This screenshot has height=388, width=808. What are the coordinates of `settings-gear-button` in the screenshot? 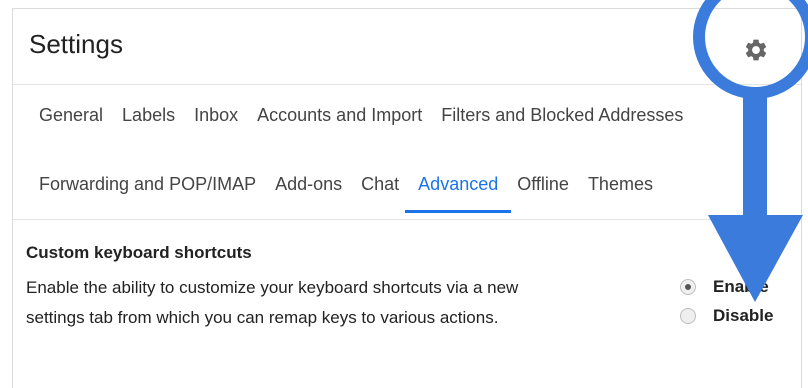 It's located at (756, 50).